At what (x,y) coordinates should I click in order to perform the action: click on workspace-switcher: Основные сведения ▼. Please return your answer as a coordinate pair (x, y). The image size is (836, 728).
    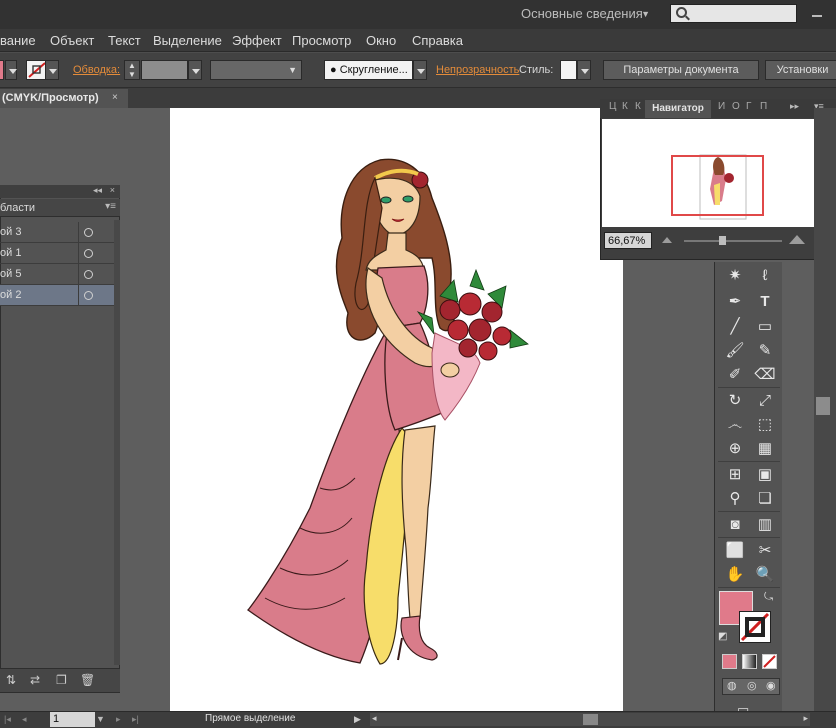
    Looking at the image, I should click on (585, 14).